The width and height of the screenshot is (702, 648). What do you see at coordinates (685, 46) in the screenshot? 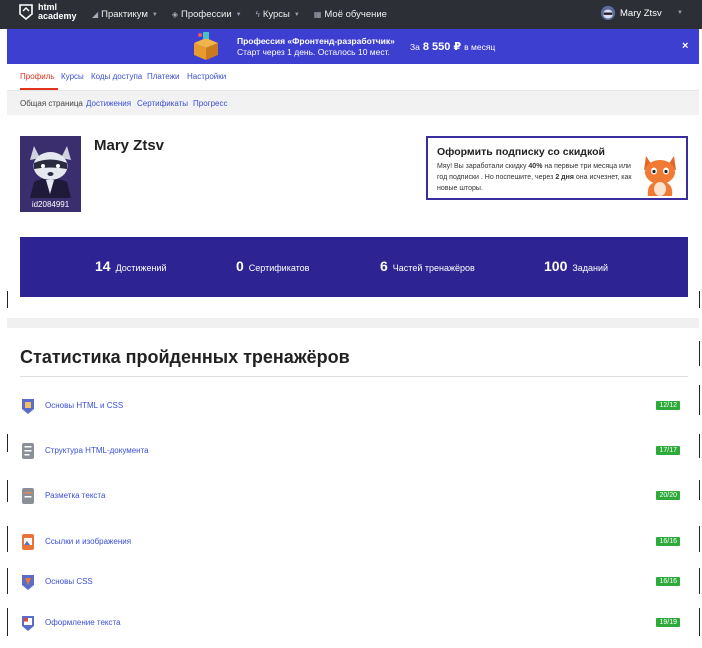
I see `close-icon: ×` at bounding box center [685, 46].